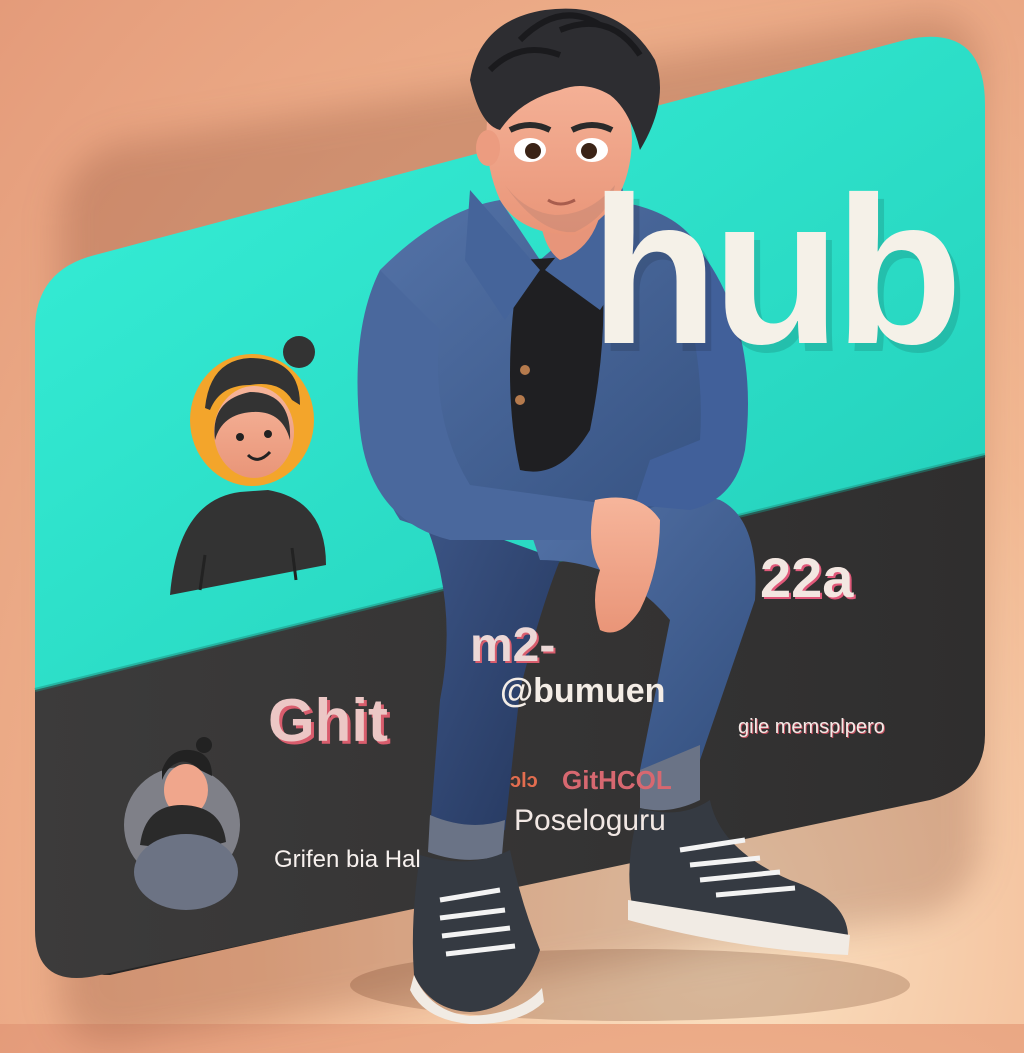 The width and height of the screenshot is (1024, 1053). I want to click on middle-fragment: m2-, so click(513, 645).